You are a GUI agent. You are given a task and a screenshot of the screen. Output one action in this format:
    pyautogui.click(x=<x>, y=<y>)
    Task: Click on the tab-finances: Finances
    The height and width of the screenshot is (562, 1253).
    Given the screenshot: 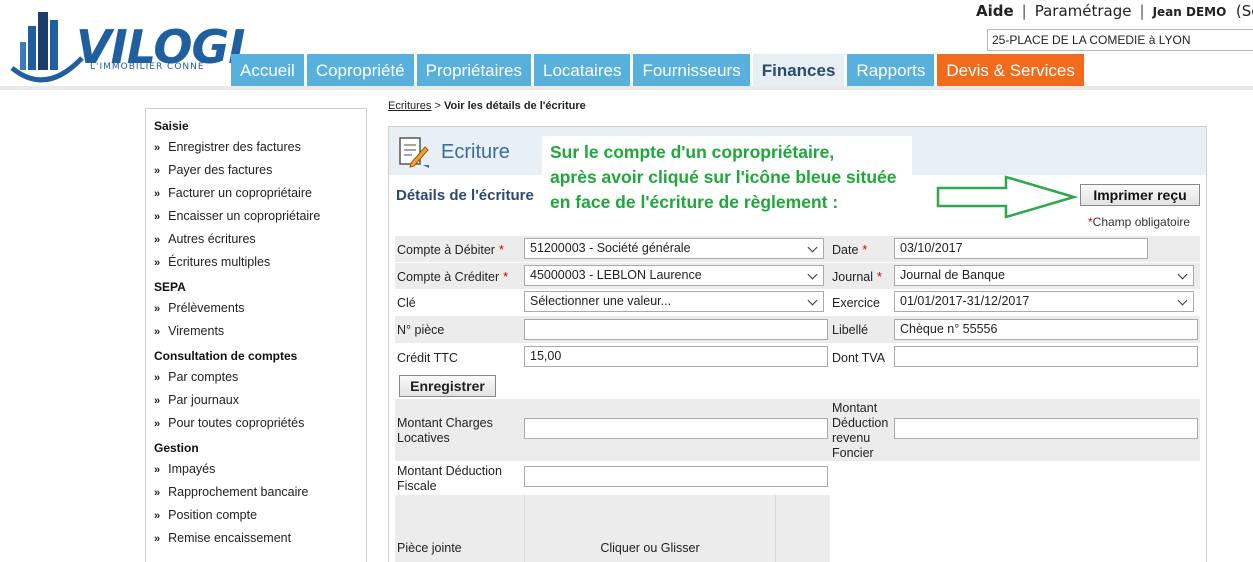 What is the action you would take?
    pyautogui.click(x=798, y=70)
    